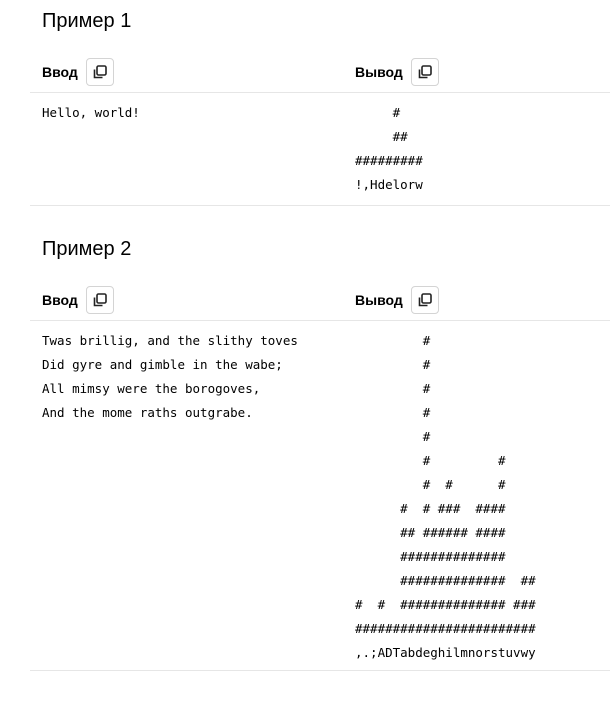 The width and height of the screenshot is (610, 716). I want to click on example-title: Пример 1, so click(87, 21).